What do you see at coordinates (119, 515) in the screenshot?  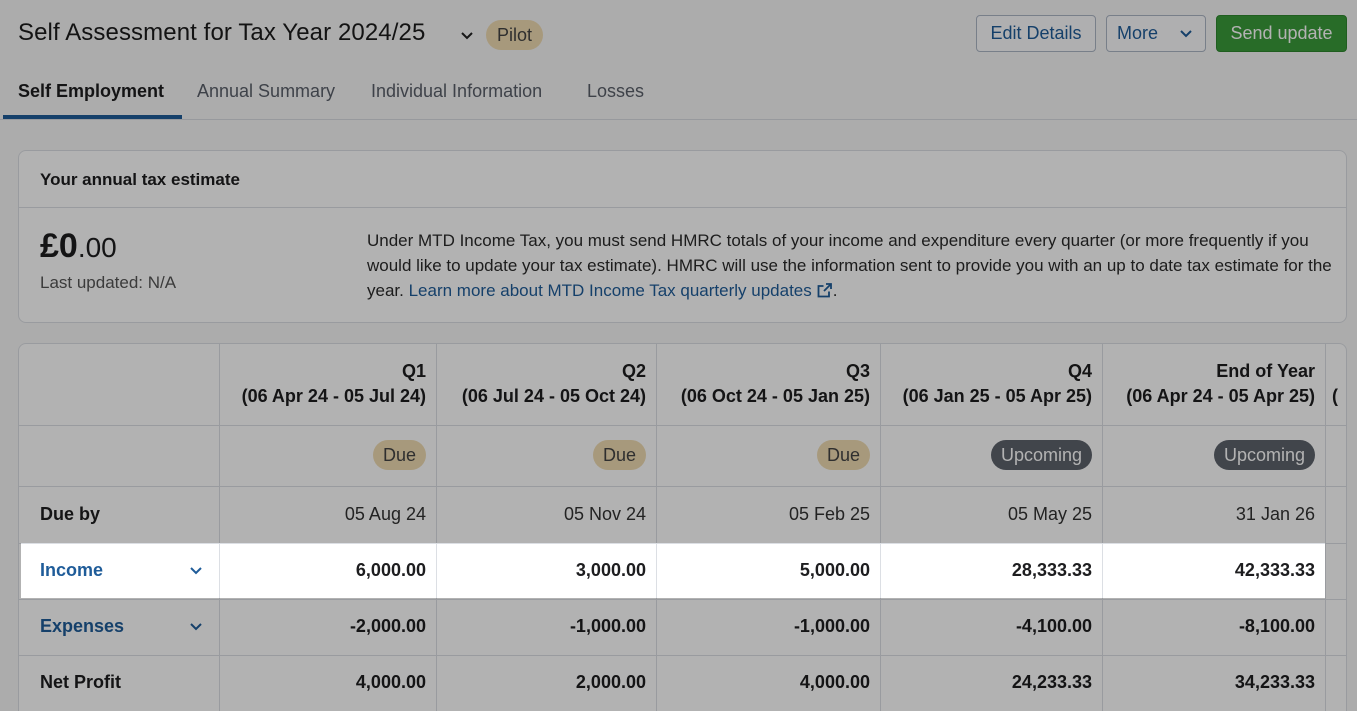 I see `due-by-label: Due by` at bounding box center [119, 515].